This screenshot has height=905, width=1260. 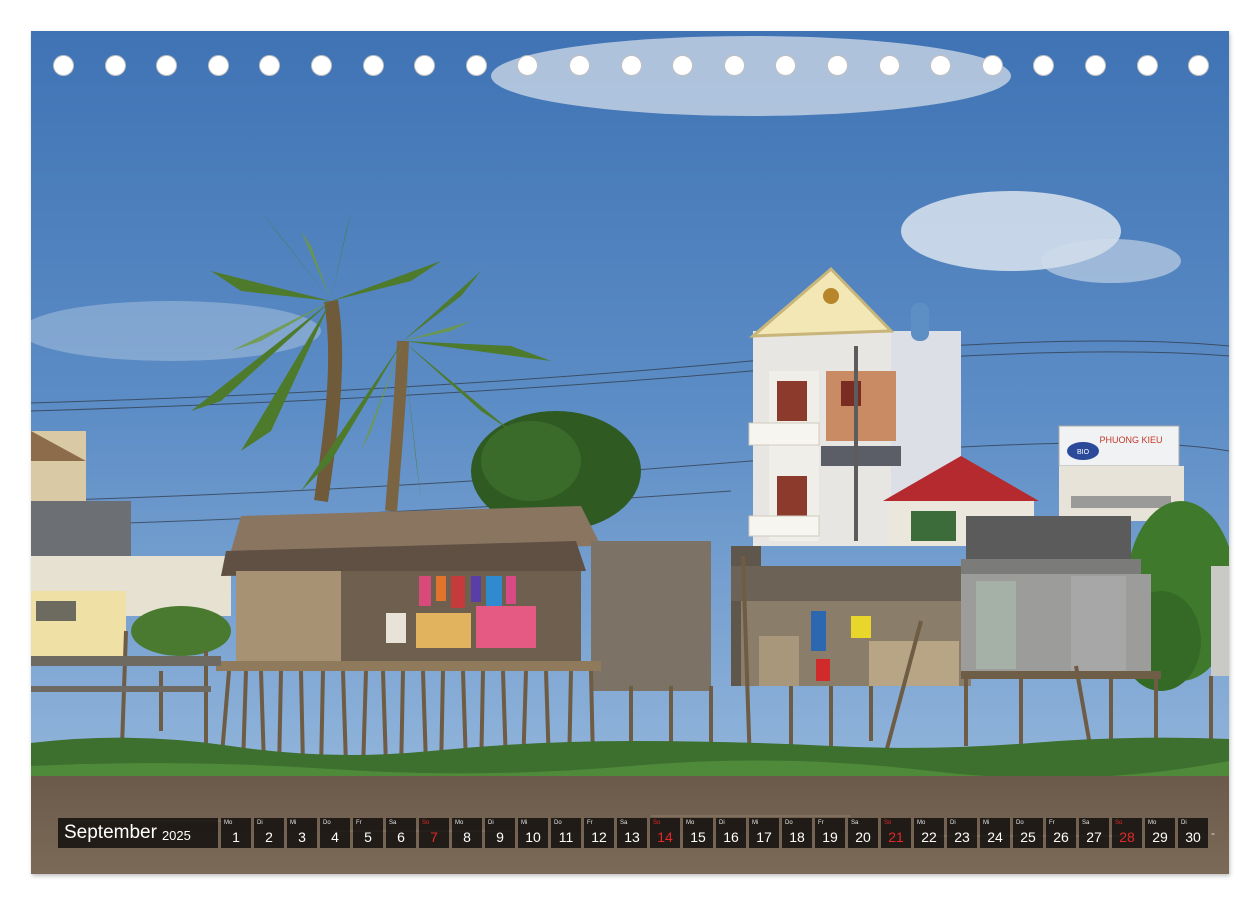 I want to click on day-number: 3, so click(x=302, y=837).